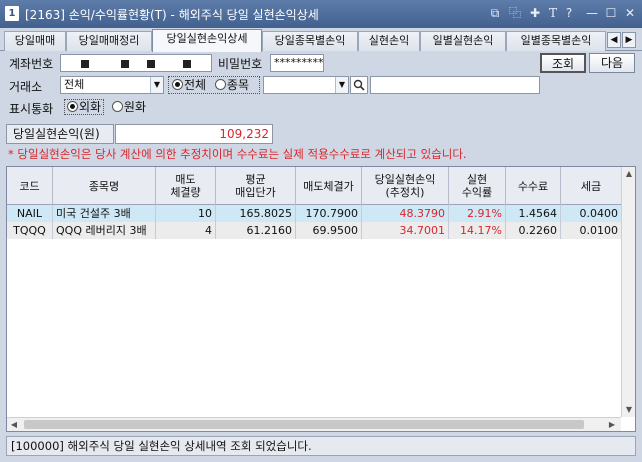 The width and height of the screenshot is (642, 462). I want to click on cell-code: NAIL, so click(30, 213).